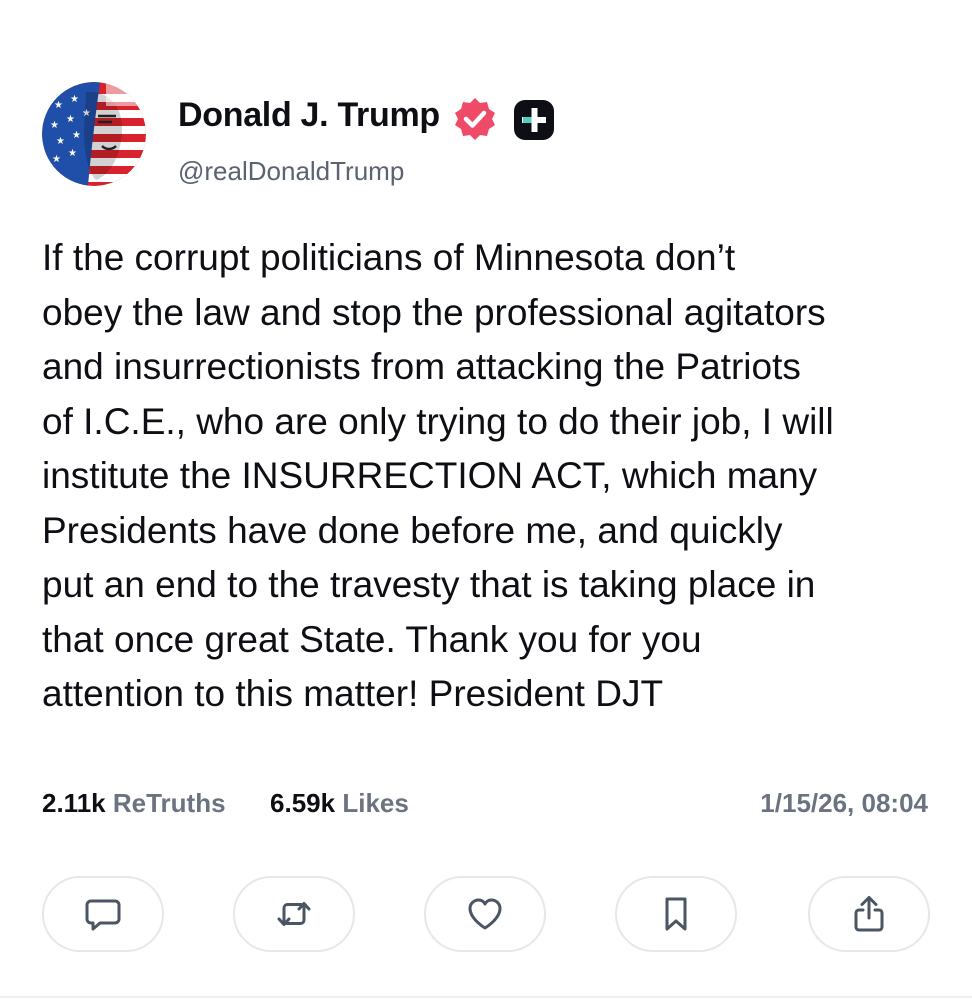 Image resolution: width=972 pixels, height=1000 pixels. I want to click on action-bar, so click(486, 915).